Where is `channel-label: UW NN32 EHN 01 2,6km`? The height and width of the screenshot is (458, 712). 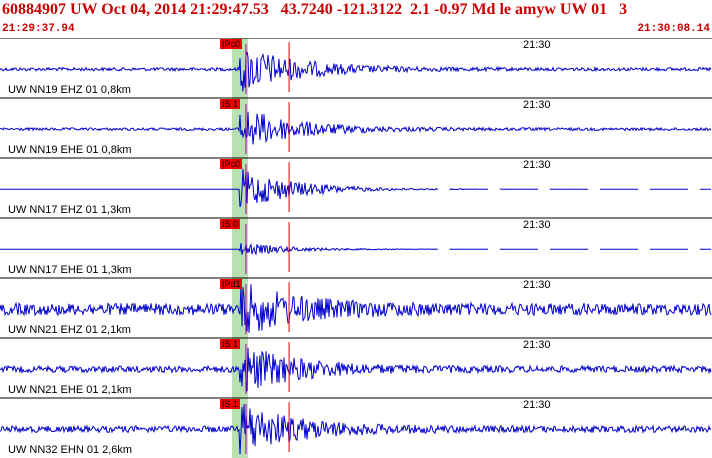
channel-label: UW NN32 EHN 01 2,6km is located at coordinates (70, 450).